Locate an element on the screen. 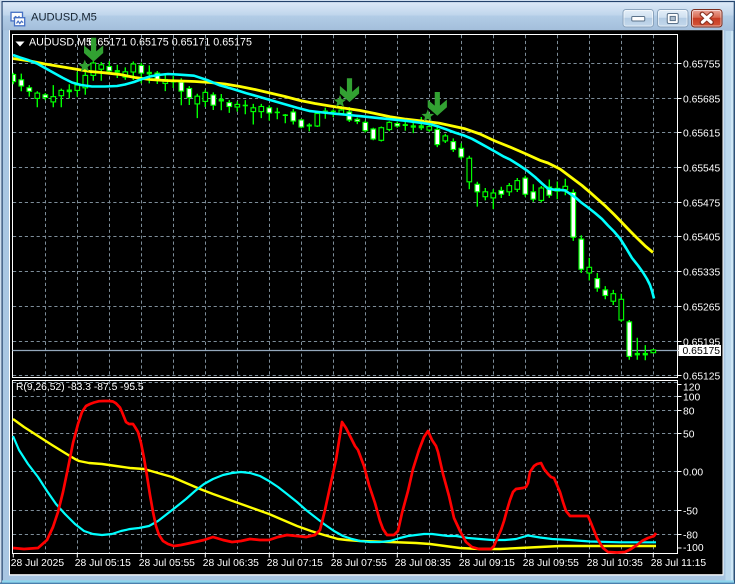  svg-text: 80 is located at coordinates (689, 412).